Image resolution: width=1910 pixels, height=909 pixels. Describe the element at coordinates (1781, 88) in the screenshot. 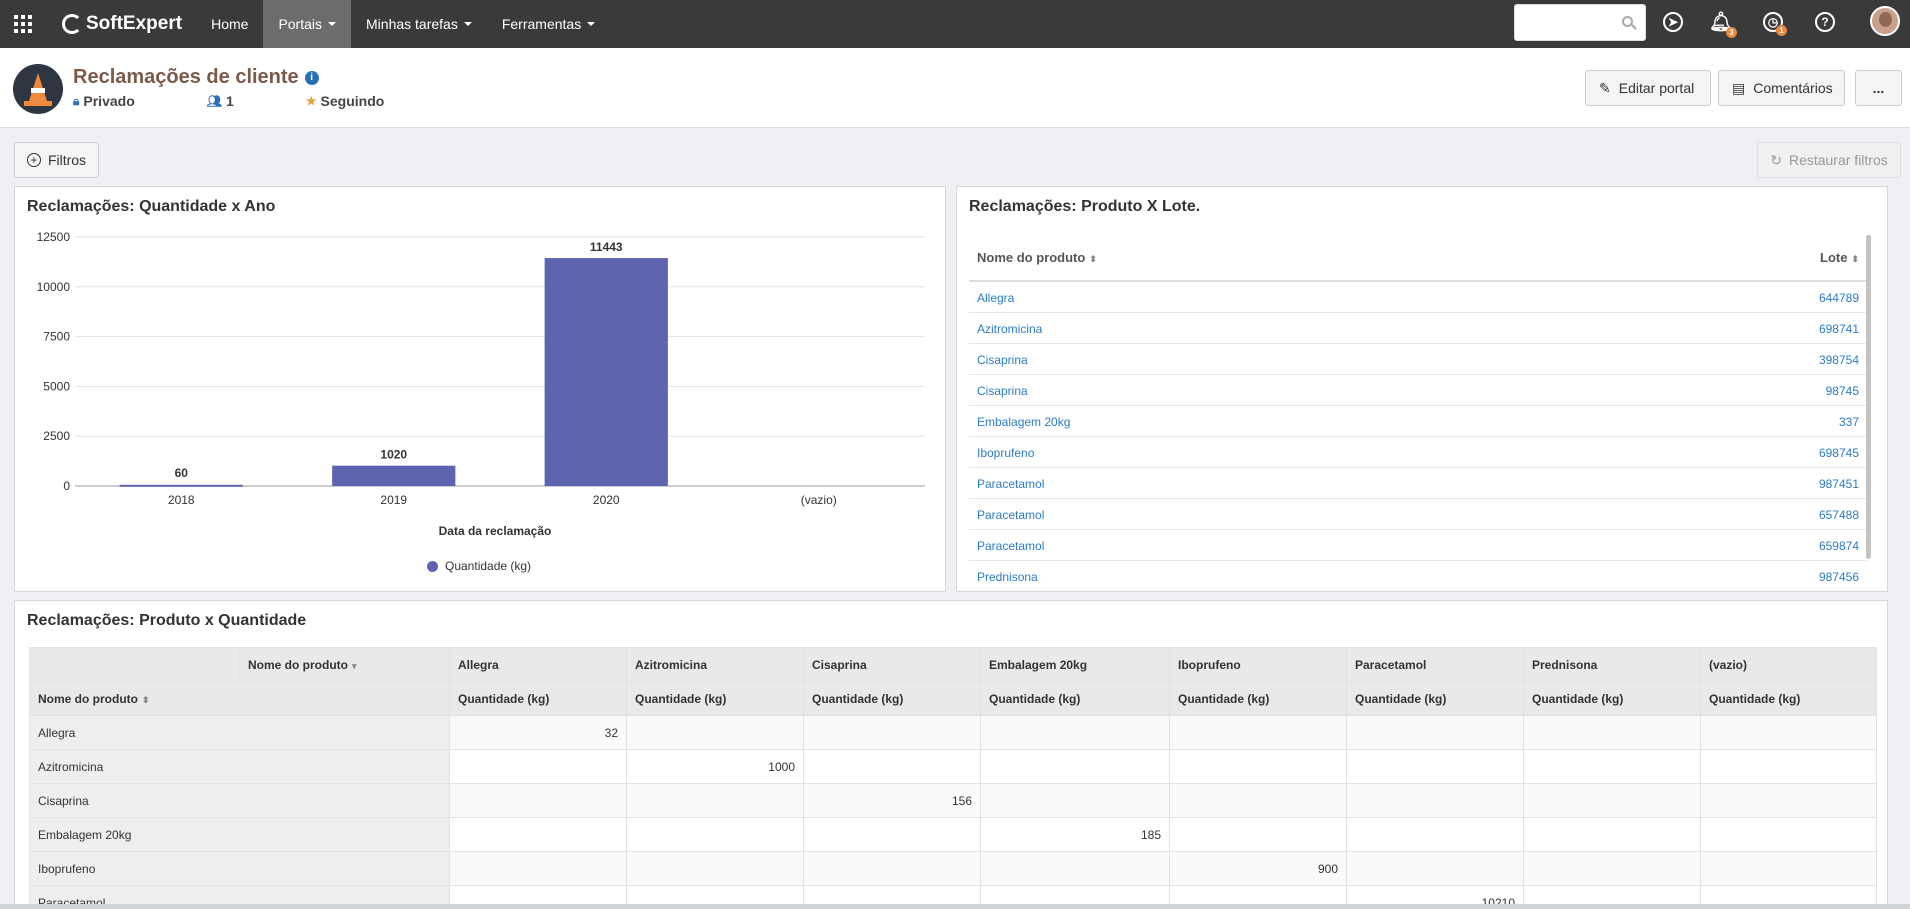

I see `comments-button: ▤ Comentários` at that location.